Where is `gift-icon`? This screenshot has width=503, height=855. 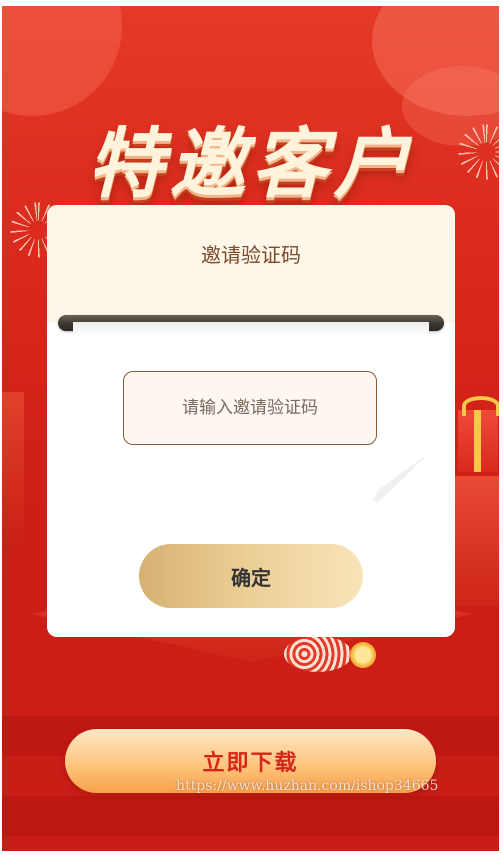
gift-icon is located at coordinates (478, 434).